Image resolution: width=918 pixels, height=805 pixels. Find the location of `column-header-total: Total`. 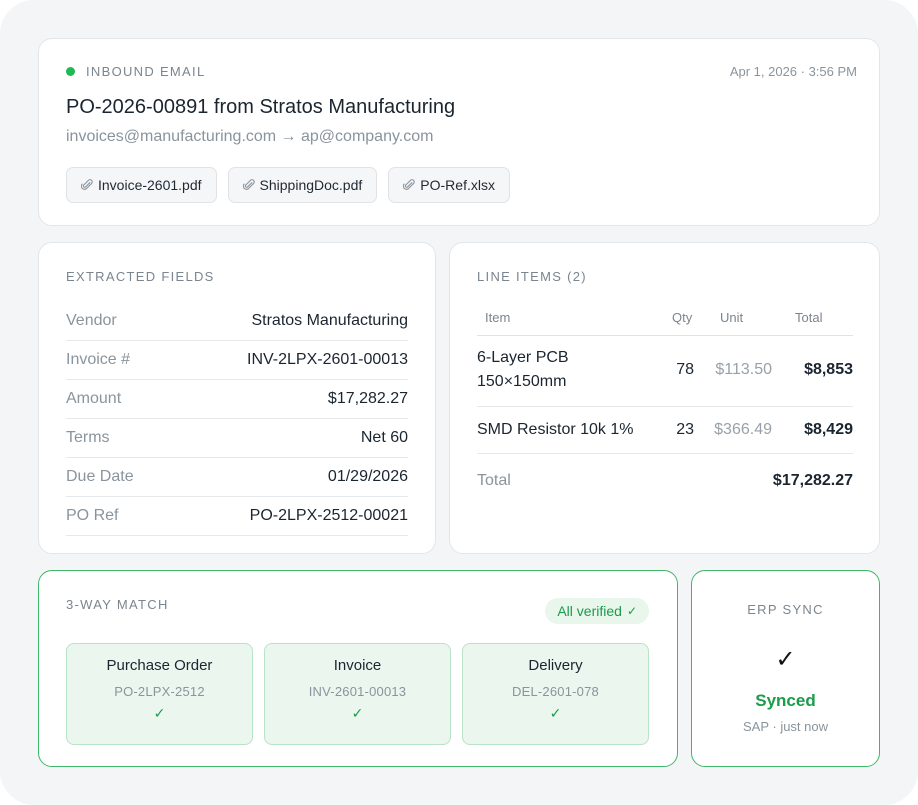

column-header-total: Total is located at coordinates (809, 317).